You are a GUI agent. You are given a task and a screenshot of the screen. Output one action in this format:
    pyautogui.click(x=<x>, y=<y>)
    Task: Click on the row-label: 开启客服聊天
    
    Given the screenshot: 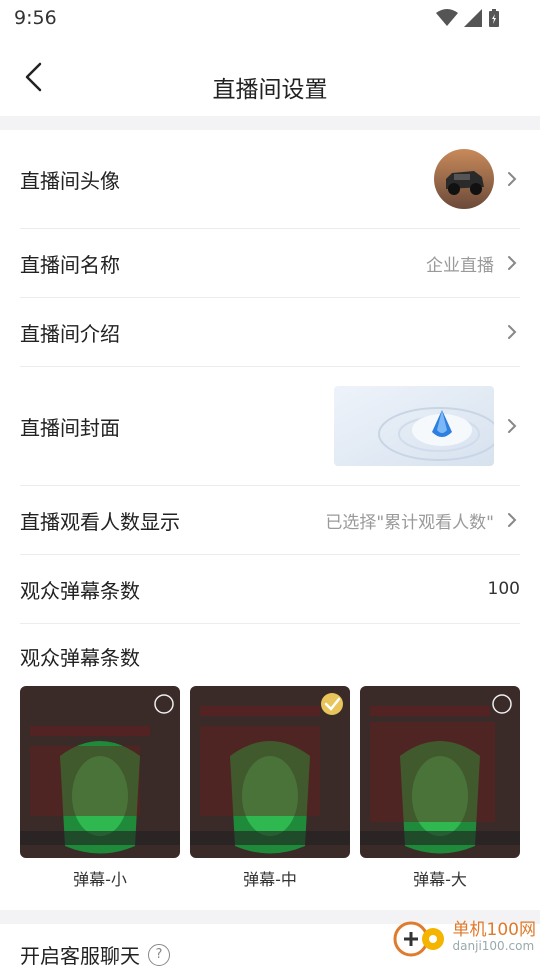 What is the action you would take?
    pyautogui.click(x=80, y=956)
    